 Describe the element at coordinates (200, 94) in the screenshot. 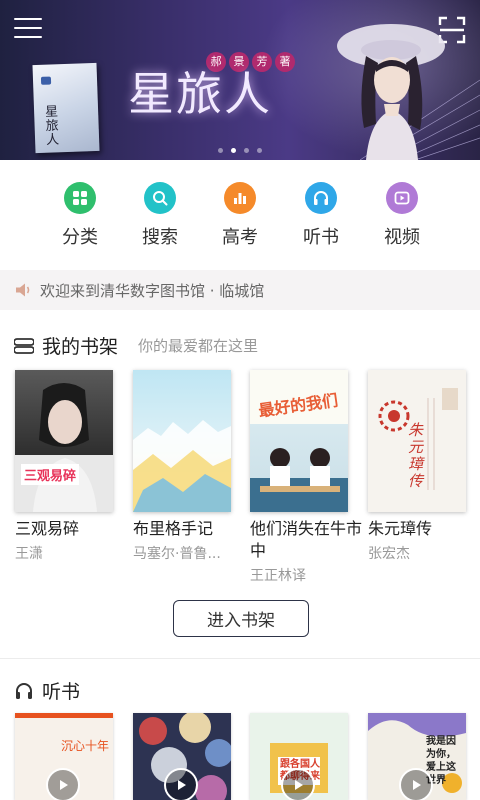

I see `banner-title: 星旅人` at that location.